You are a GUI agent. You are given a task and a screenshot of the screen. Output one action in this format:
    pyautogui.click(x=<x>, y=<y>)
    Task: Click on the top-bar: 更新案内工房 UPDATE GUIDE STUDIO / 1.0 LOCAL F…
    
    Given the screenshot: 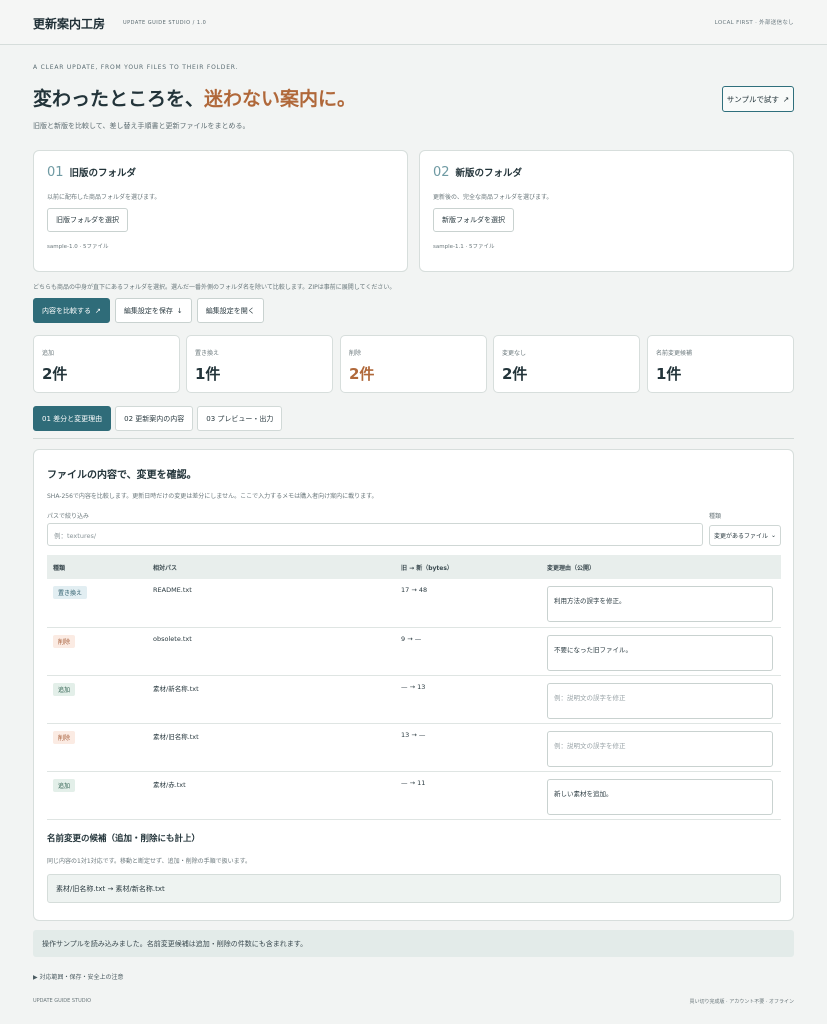 What is the action you would take?
    pyautogui.click(x=413, y=22)
    